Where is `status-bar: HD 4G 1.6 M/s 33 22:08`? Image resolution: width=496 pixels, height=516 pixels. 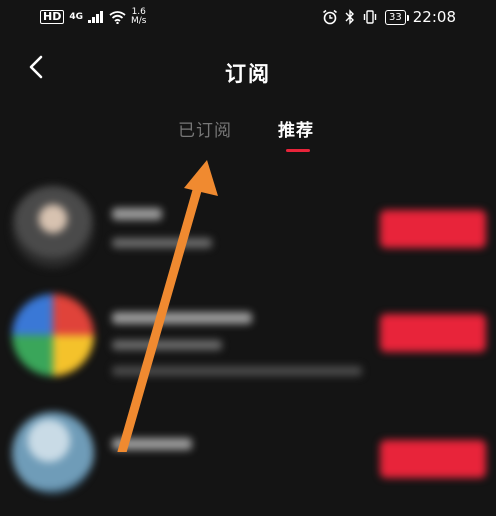
status-bar: HD 4G 1.6 M/s 33 22:08 is located at coordinates (248, 17).